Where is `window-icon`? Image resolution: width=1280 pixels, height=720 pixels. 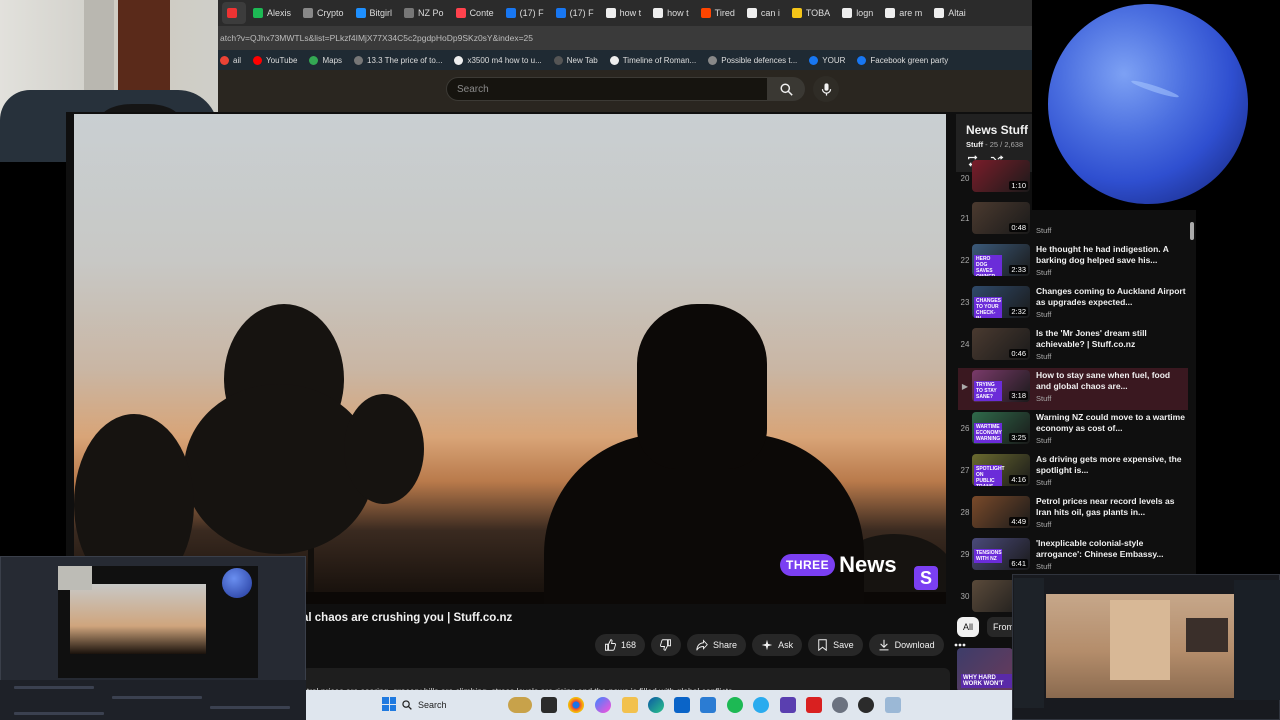
window-icon is located at coordinates (893, 705).